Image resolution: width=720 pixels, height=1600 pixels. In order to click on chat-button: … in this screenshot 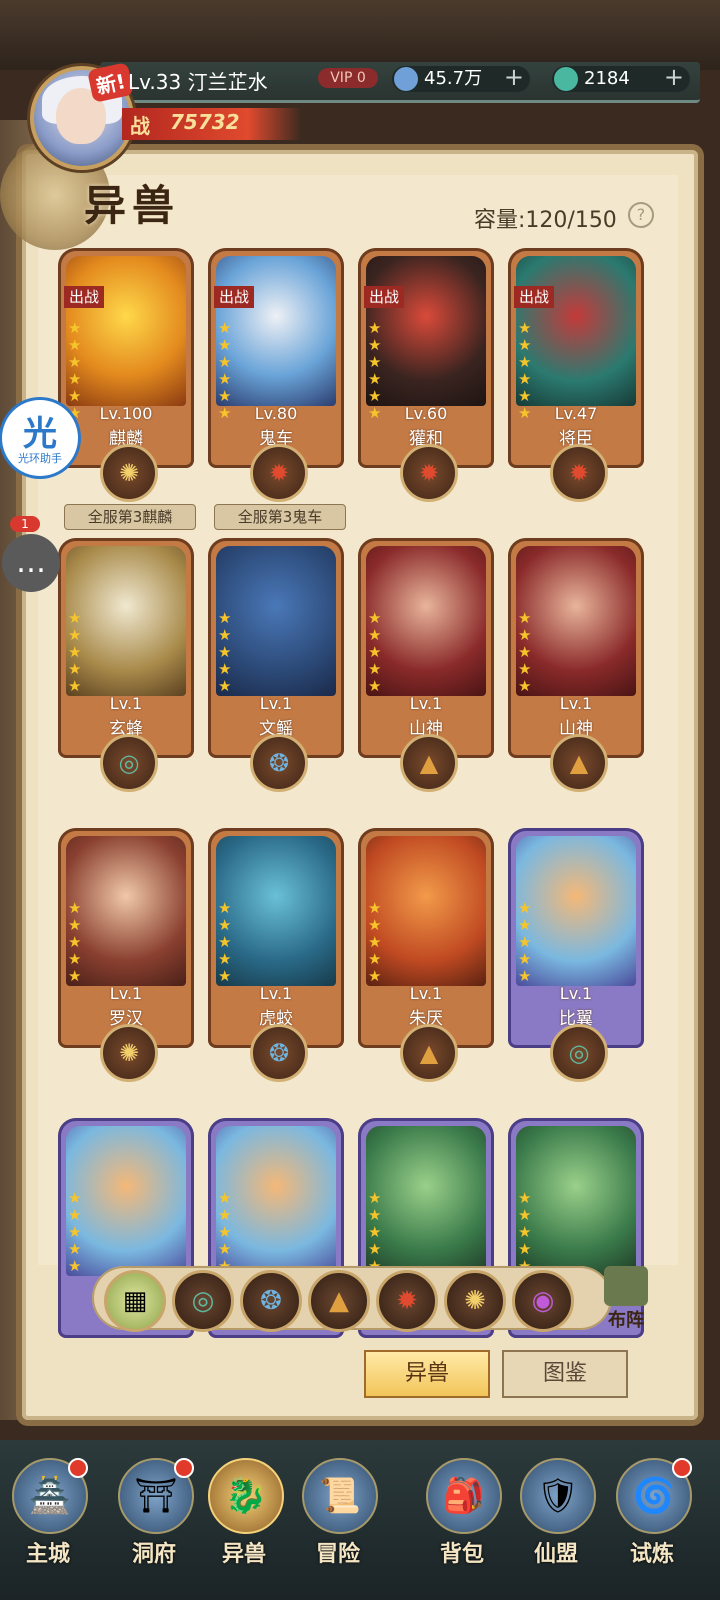, I will do `click(31, 563)`.